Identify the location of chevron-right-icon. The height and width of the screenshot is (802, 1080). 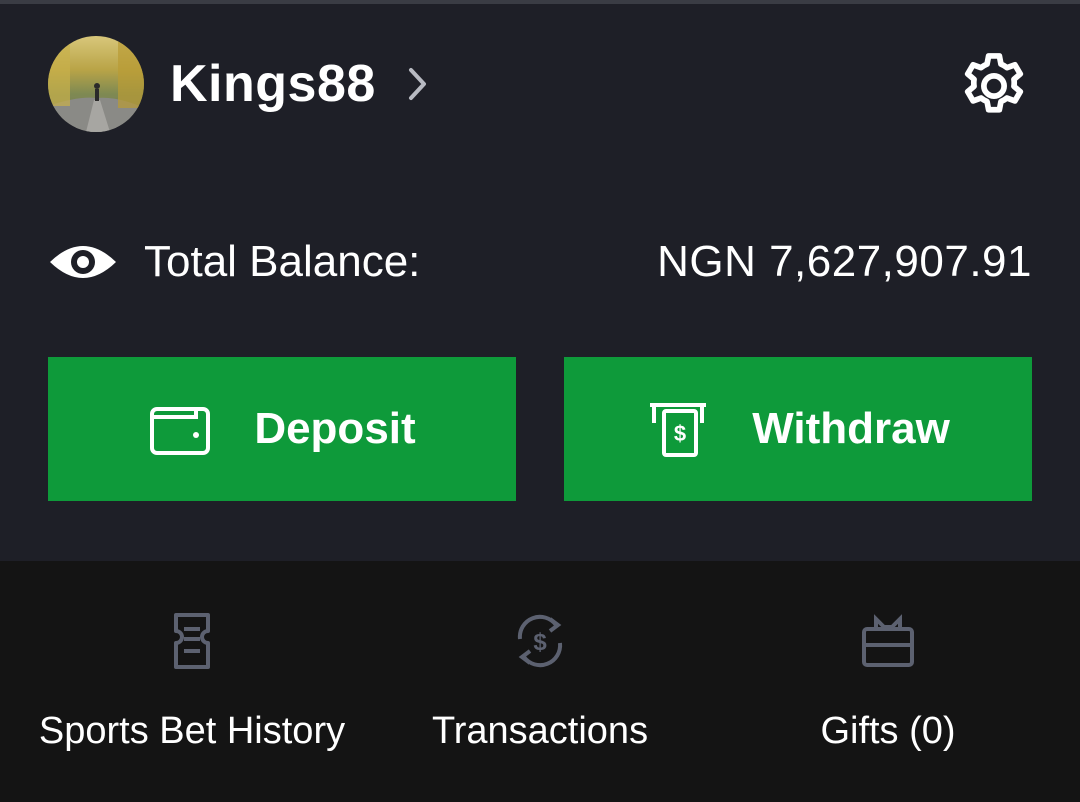
(418, 84).